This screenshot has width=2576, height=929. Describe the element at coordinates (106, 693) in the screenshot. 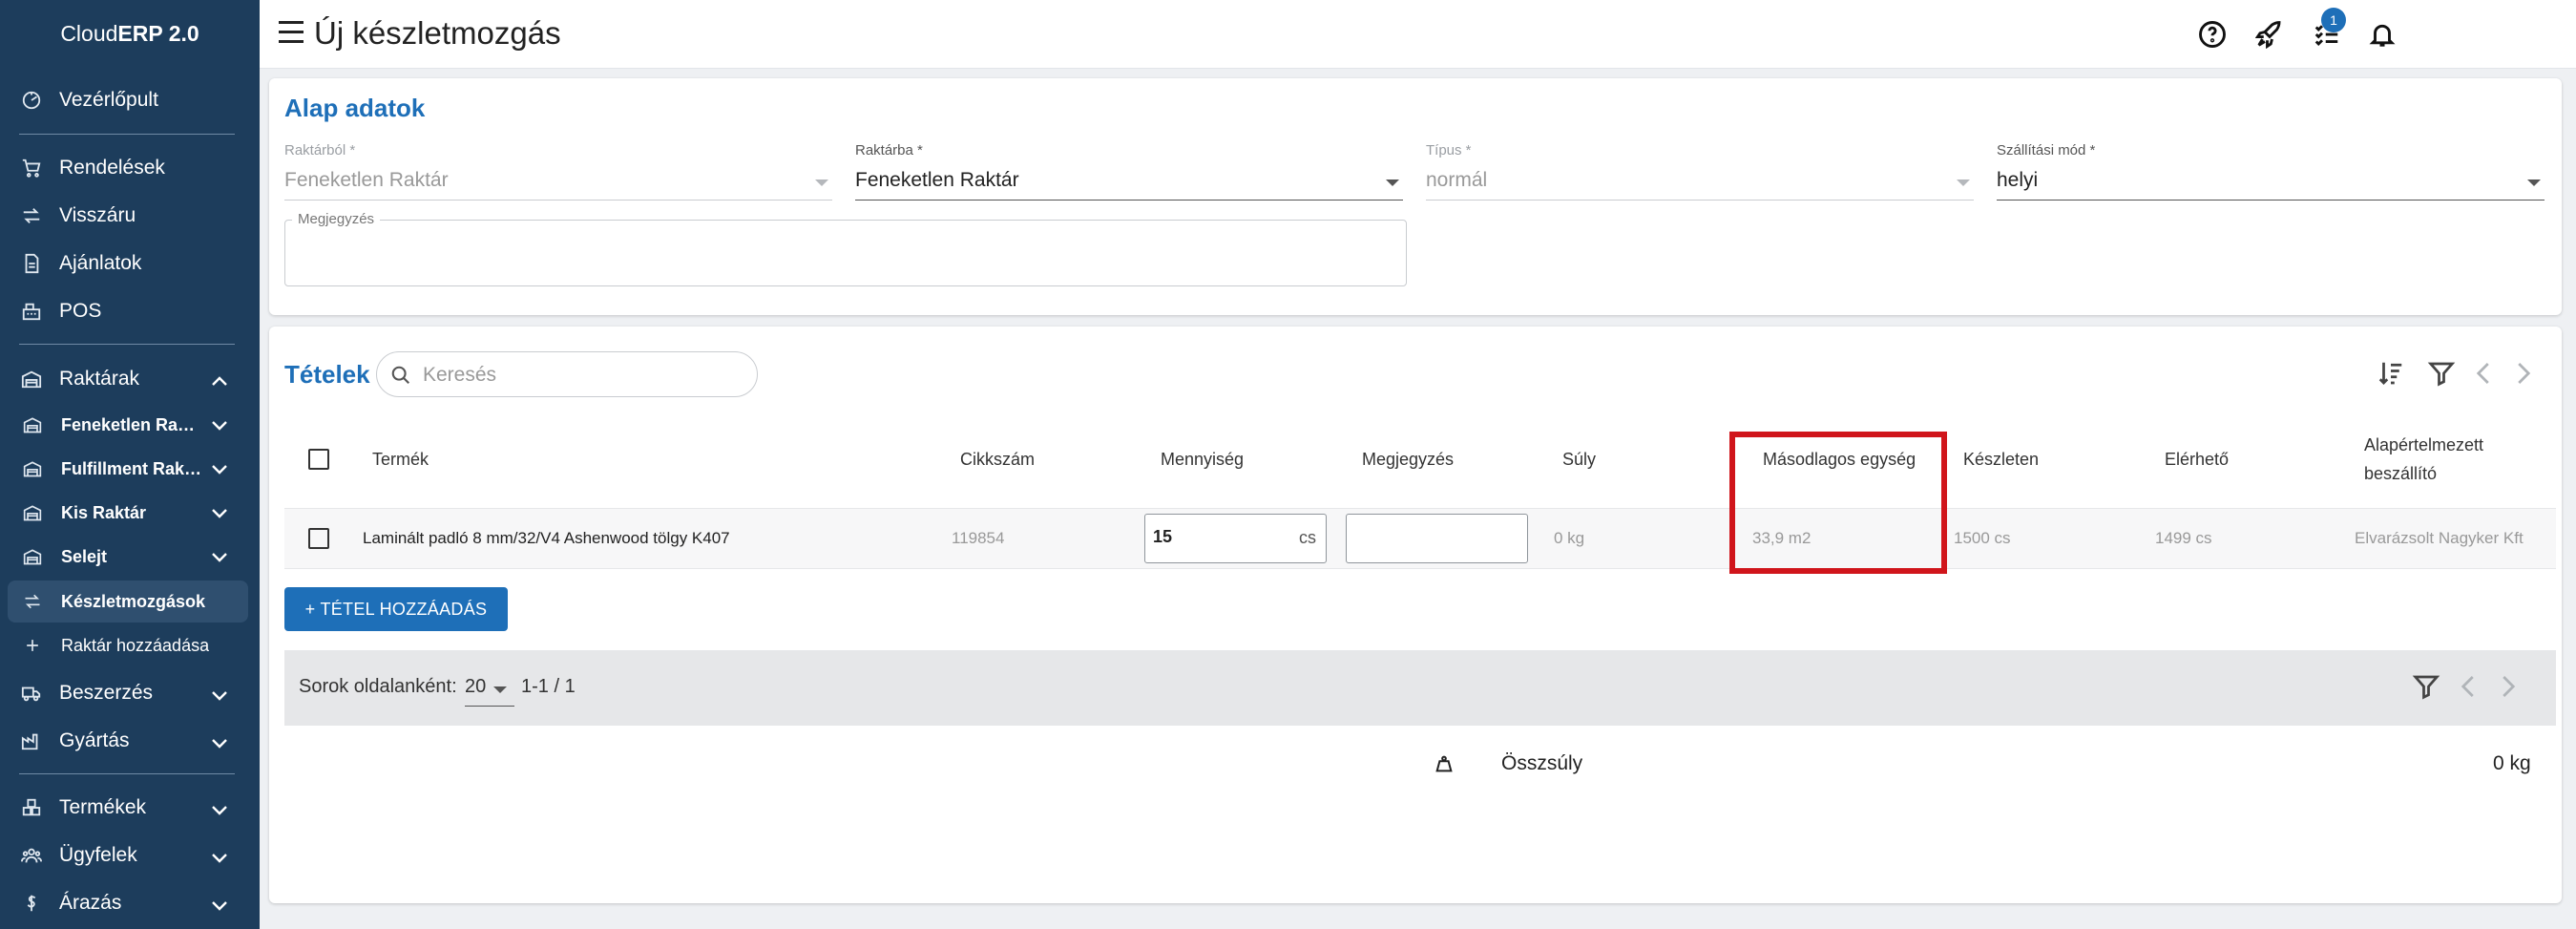

I see `sidebar-item-label: Beszerzés` at that location.